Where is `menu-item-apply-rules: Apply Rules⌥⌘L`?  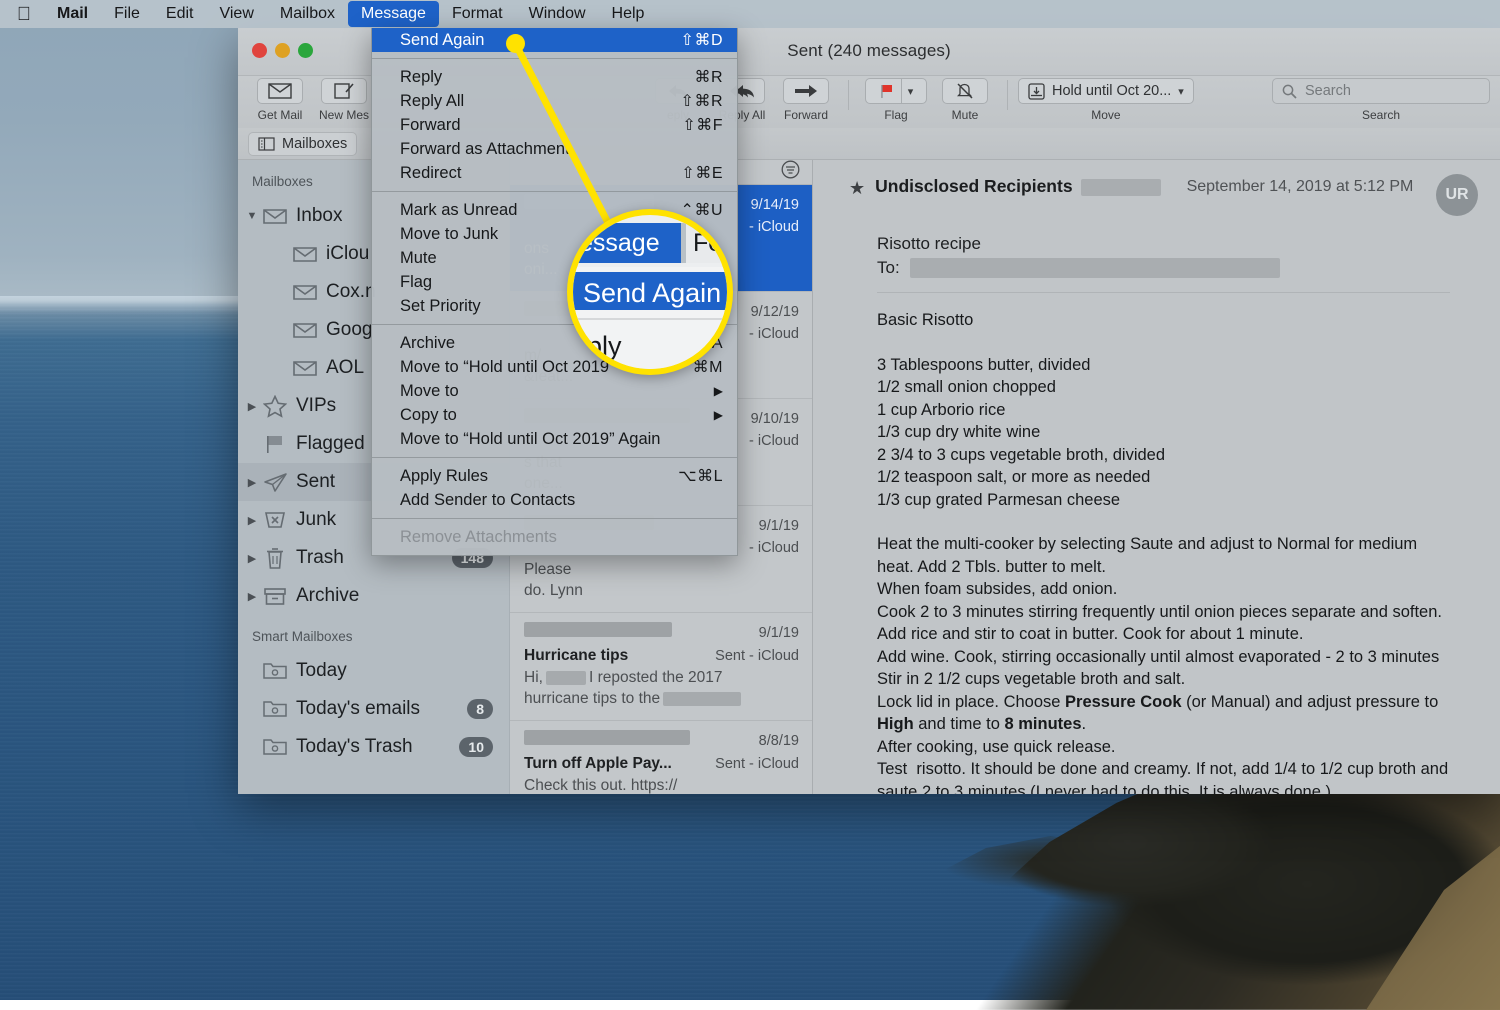
menu-item-apply-rules: Apply Rules⌥⌘L is located at coordinates (554, 476).